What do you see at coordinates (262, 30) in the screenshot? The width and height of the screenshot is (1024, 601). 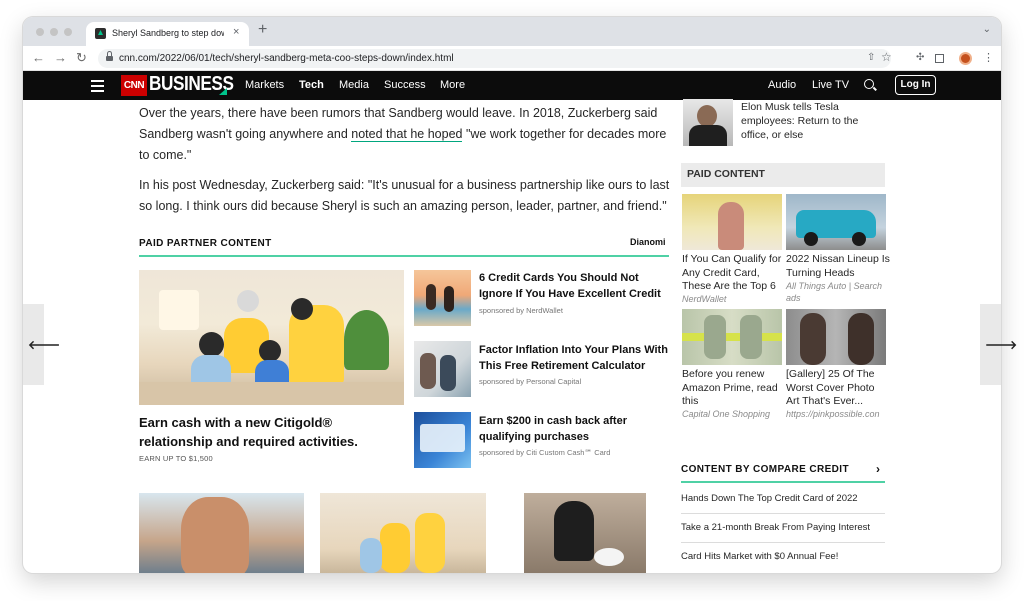 I see `new-tab-button: +` at bounding box center [262, 30].